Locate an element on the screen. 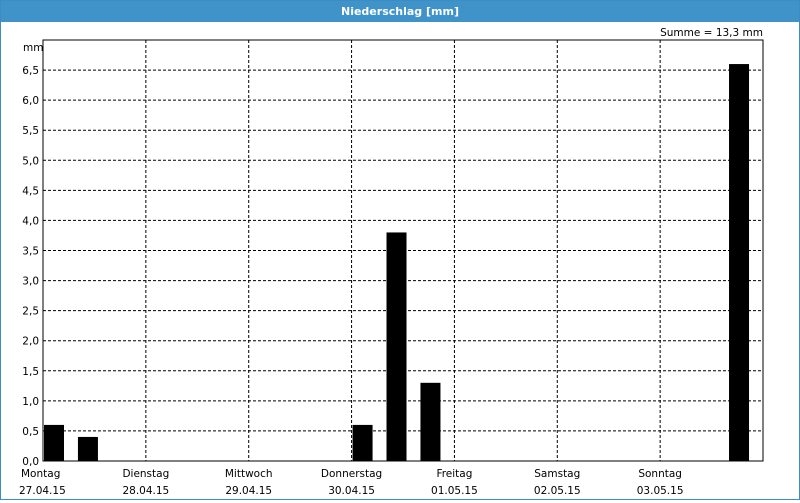  x-day-label: Montag is located at coordinates (40, 474).